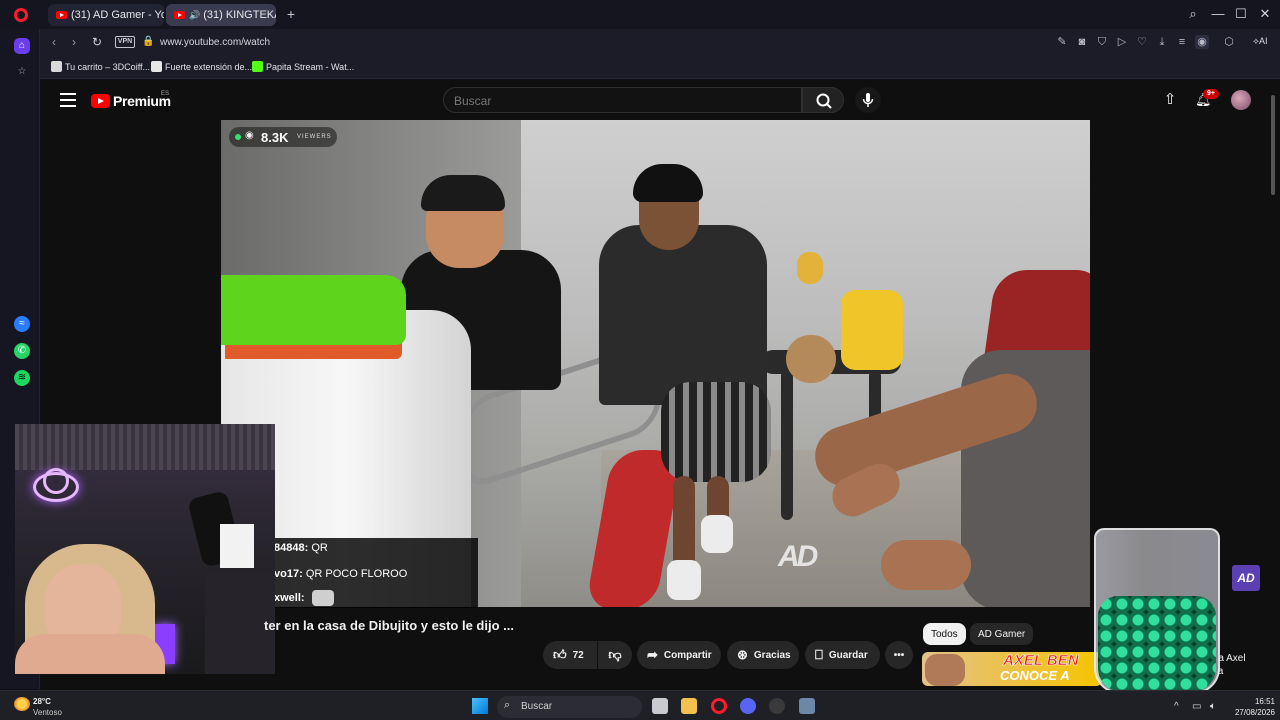 This screenshot has height=720, width=1280. Describe the element at coordinates (570, 655) in the screenshot. I see `like-button: 👍︎ 72` at that location.